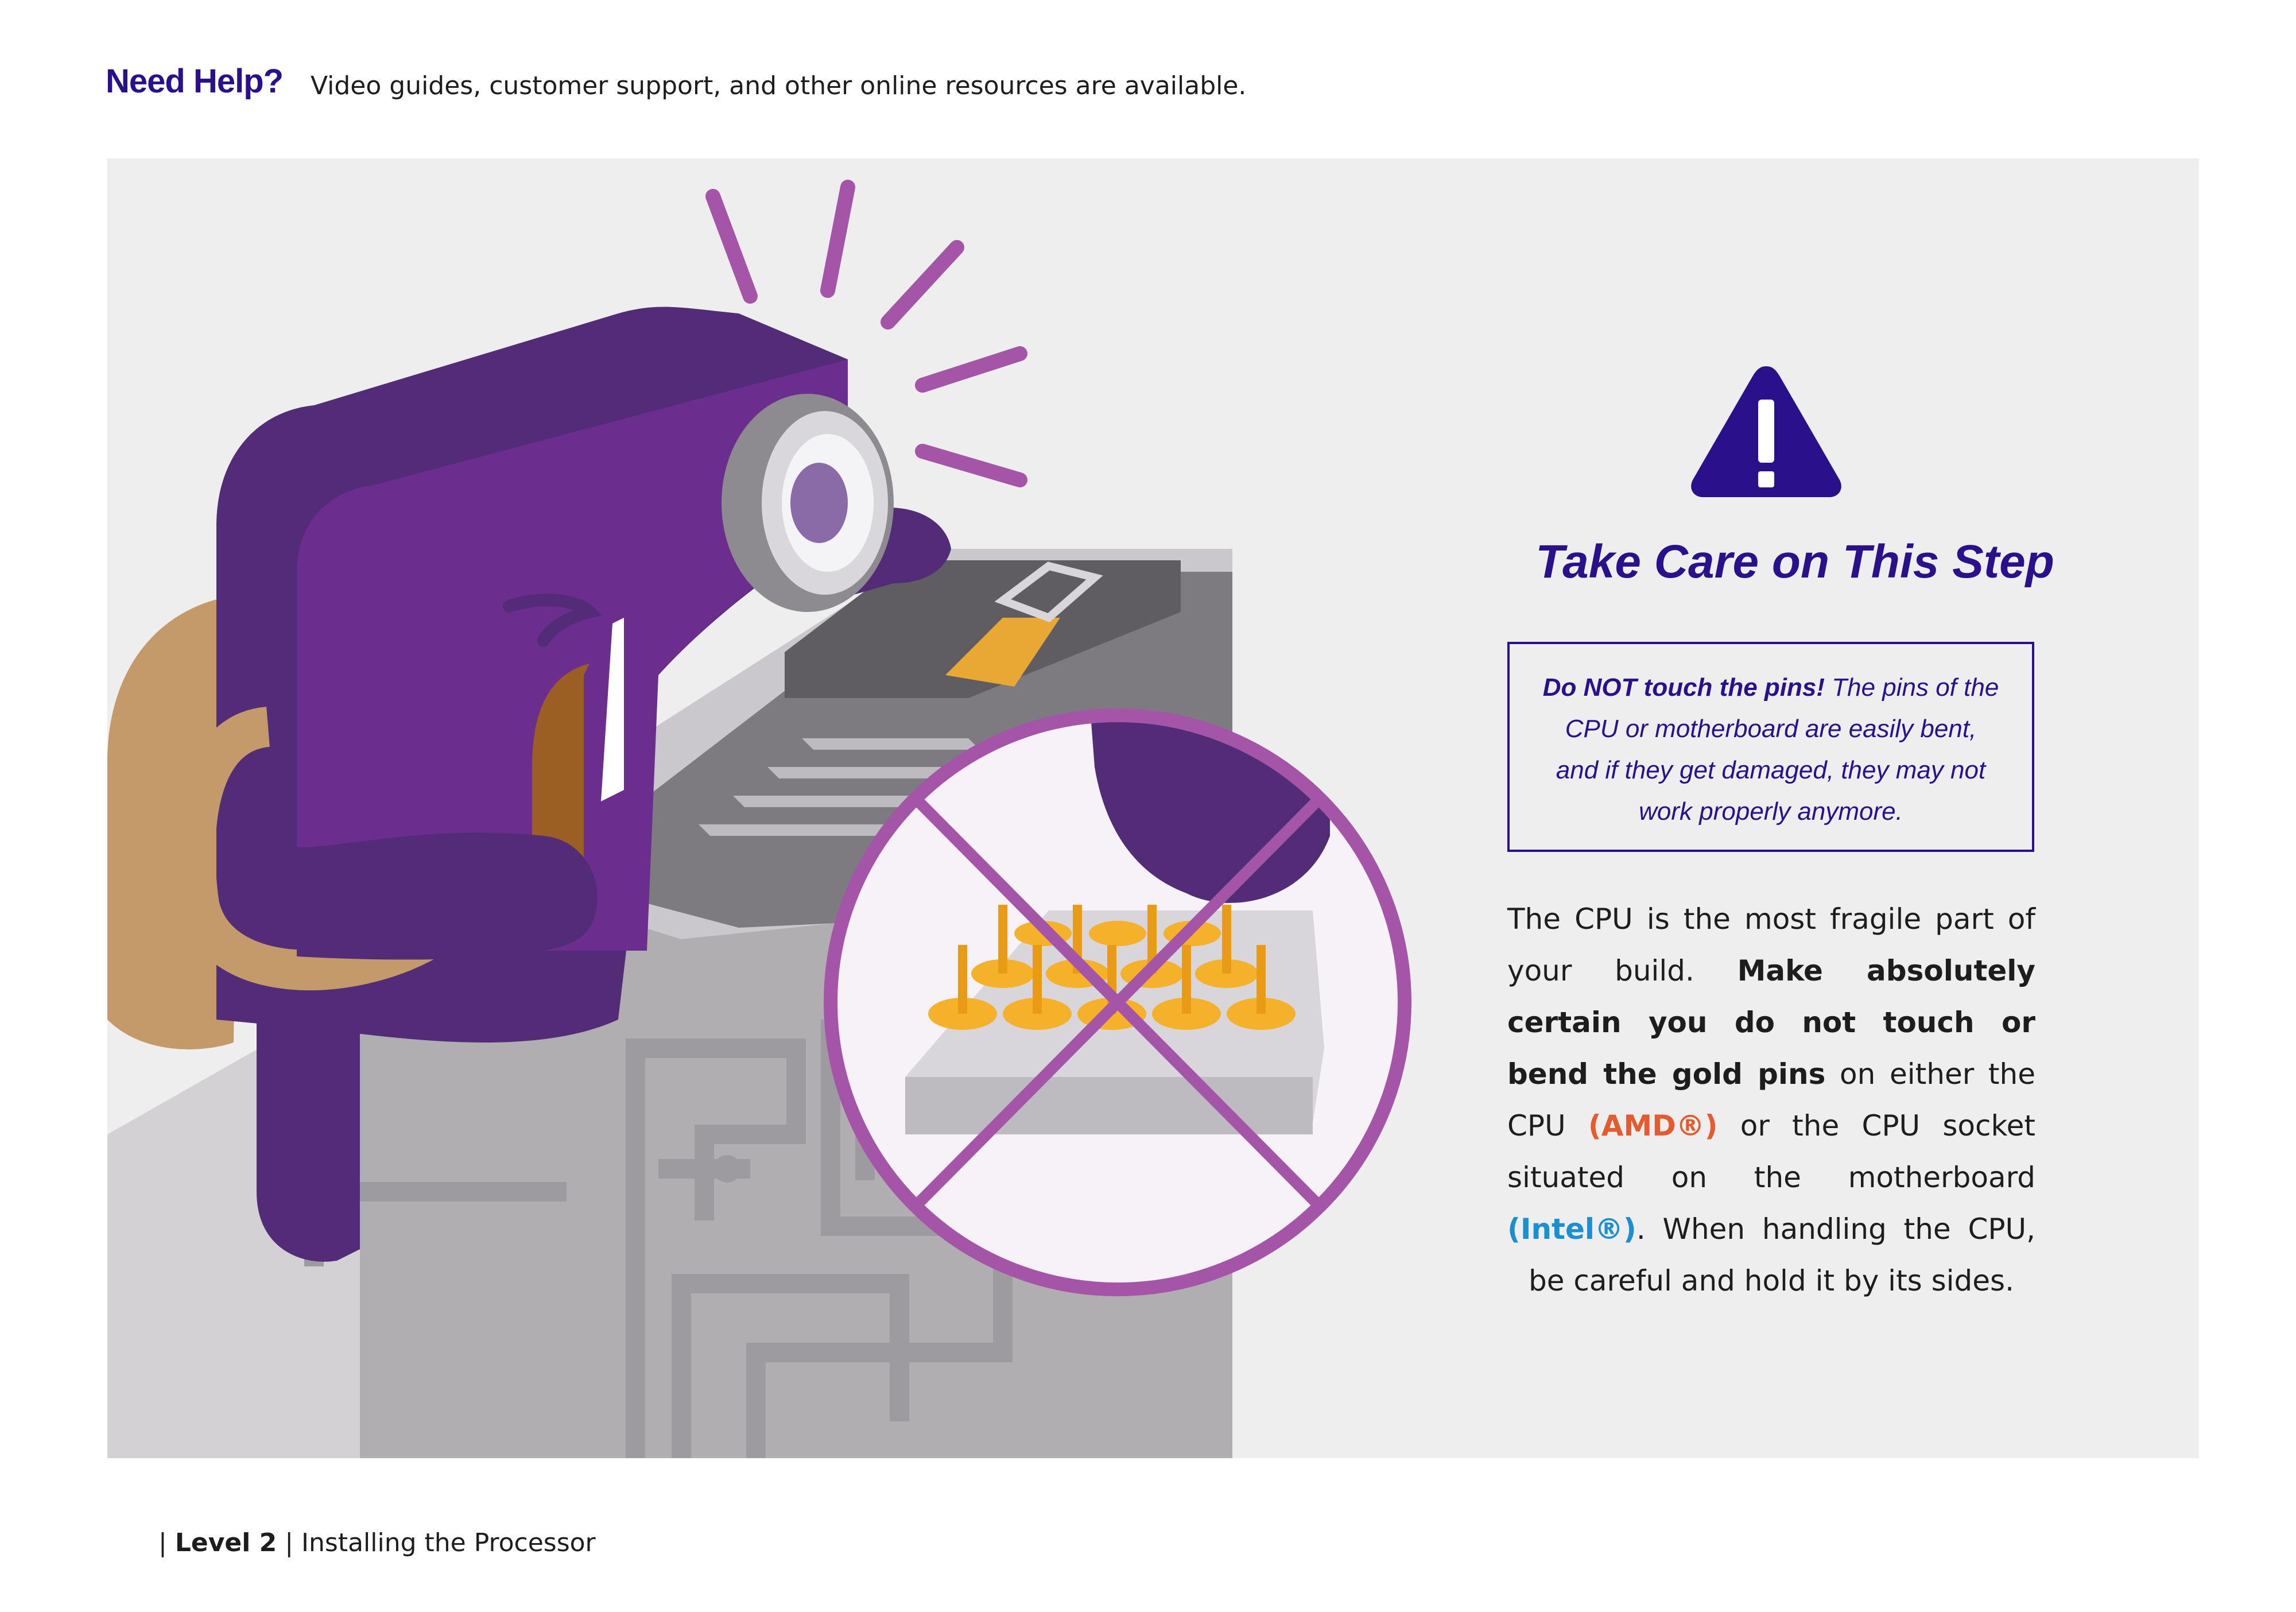 The image size is (2296, 1612). Describe the element at coordinates (448, 1542) in the screenshot. I see `footer-section: Installing the Processor` at that location.